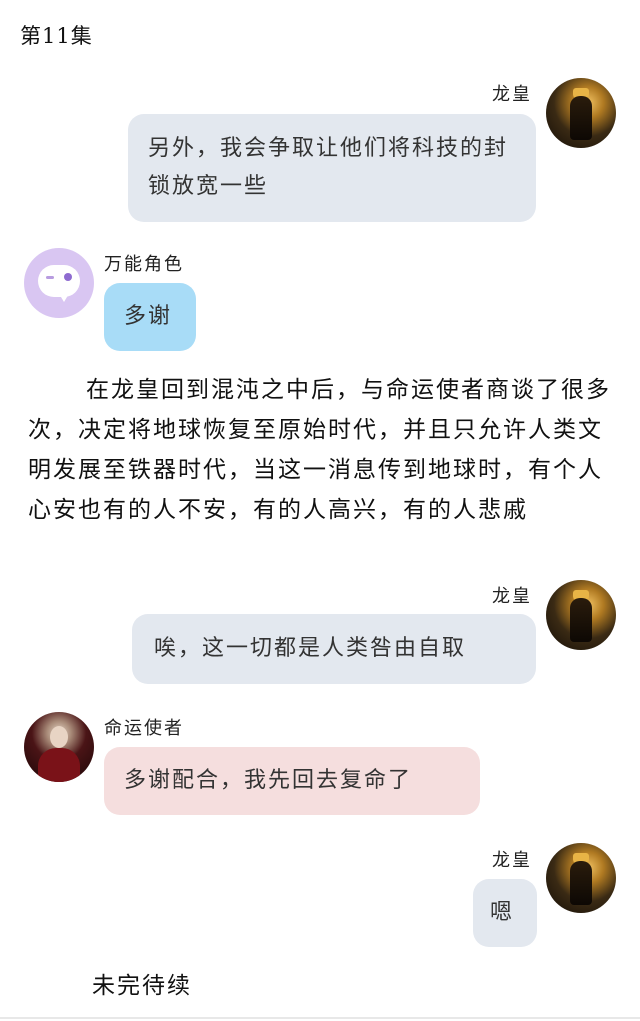 The image size is (640, 1021). What do you see at coordinates (144, 728) in the screenshot?
I see `speaker-name-messenger: 命运使者` at bounding box center [144, 728].